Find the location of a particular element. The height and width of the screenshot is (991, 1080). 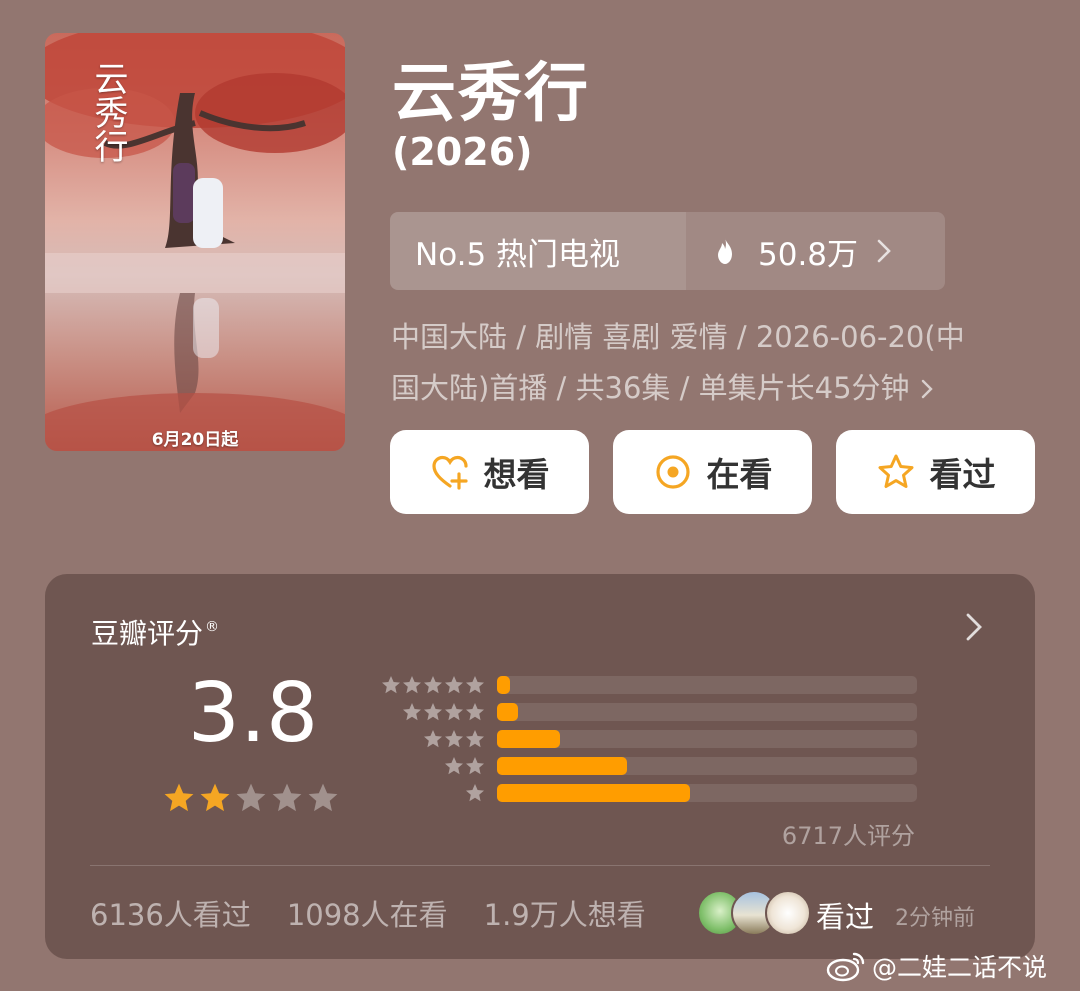

watched-count: 6136人看过 is located at coordinates (170, 913).